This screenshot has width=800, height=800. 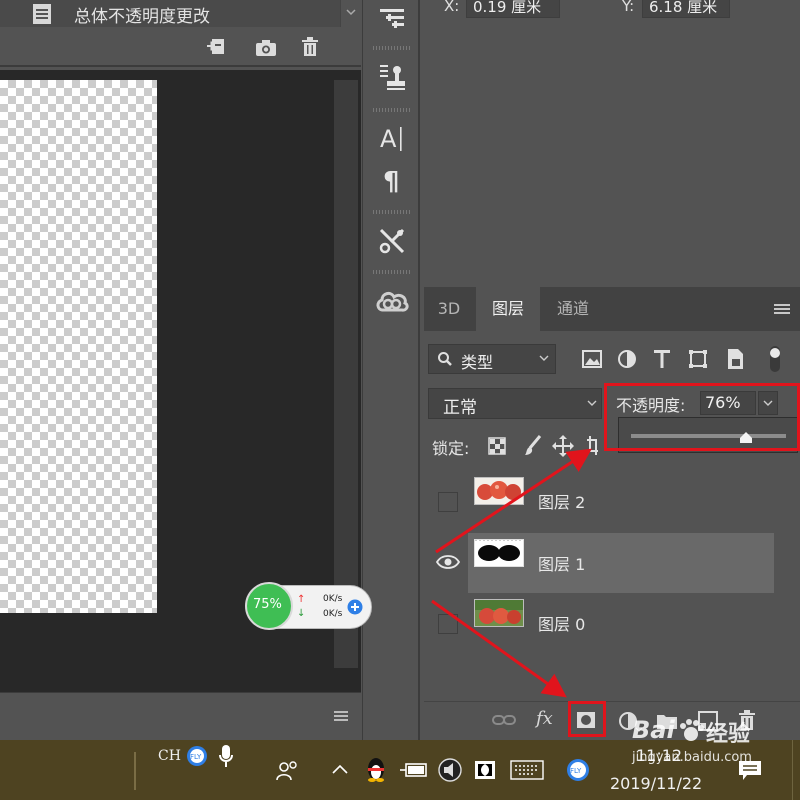 I want to click on cpu-percent-circle: 75%, so click(x=269, y=606).